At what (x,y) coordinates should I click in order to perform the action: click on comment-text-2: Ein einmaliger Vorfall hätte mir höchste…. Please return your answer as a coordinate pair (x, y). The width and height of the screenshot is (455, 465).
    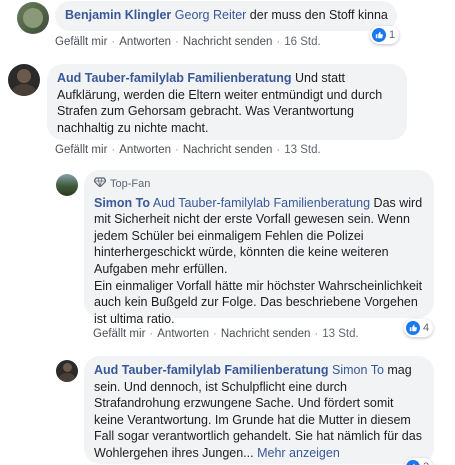
    Looking at the image, I should click on (258, 302).